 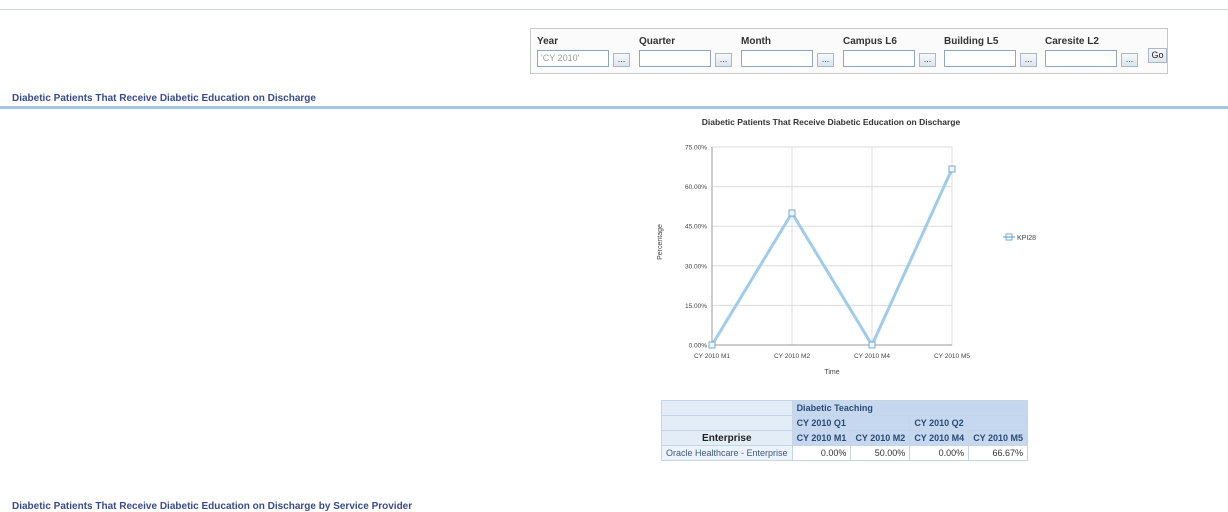 I want to click on y-tick-label: 0.00%, so click(x=698, y=346).